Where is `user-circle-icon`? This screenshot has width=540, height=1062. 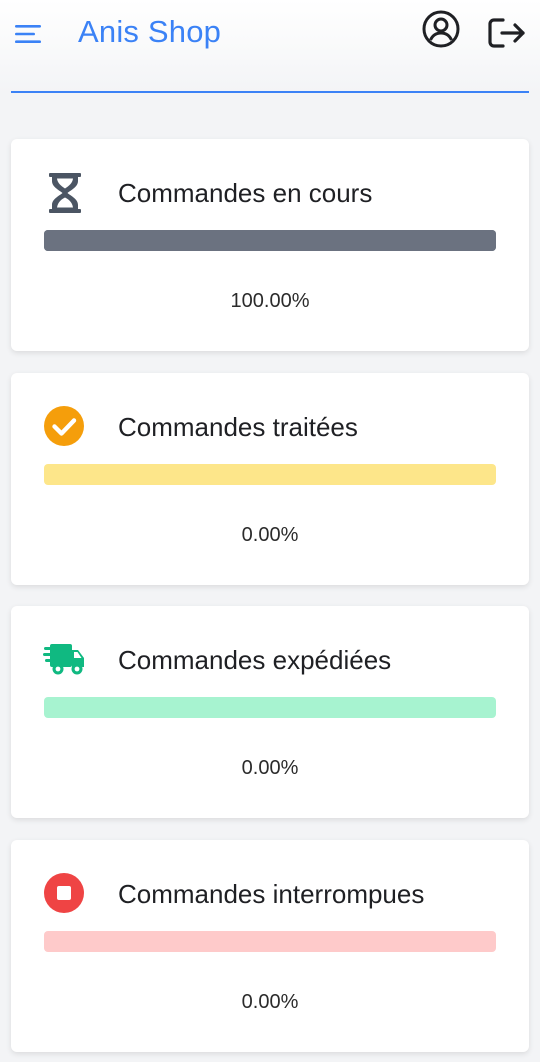
user-circle-icon is located at coordinates (441, 29).